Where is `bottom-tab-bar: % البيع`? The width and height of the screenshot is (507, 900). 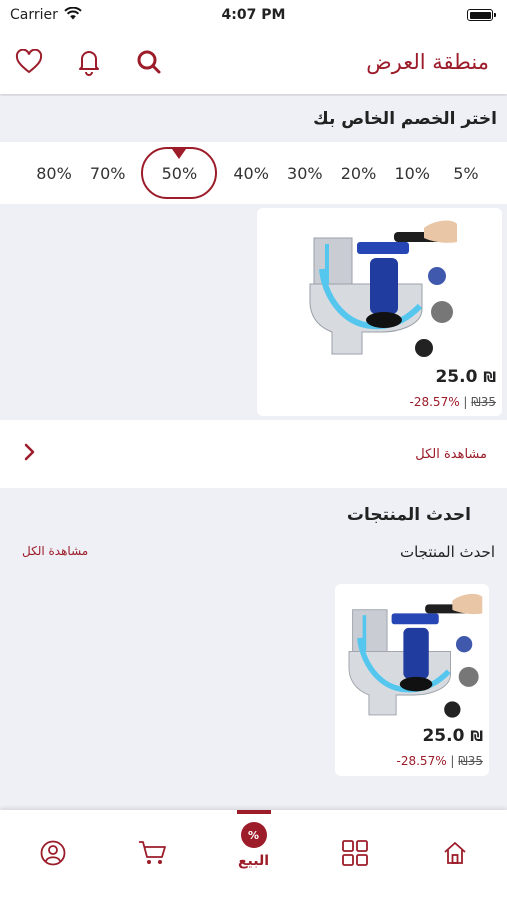 bottom-tab-bar: % البيع is located at coordinates (253, 855).